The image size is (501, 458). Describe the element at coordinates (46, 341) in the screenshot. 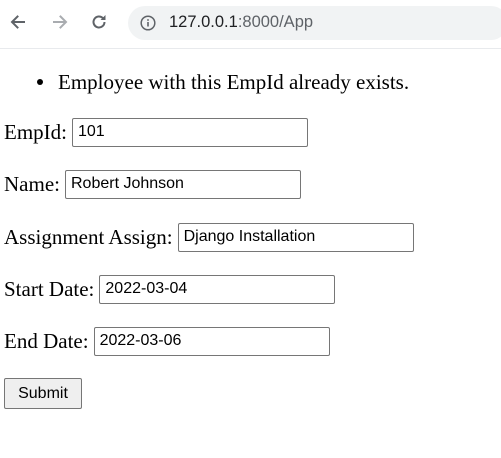

I see `end-date-label: End Date:` at that location.